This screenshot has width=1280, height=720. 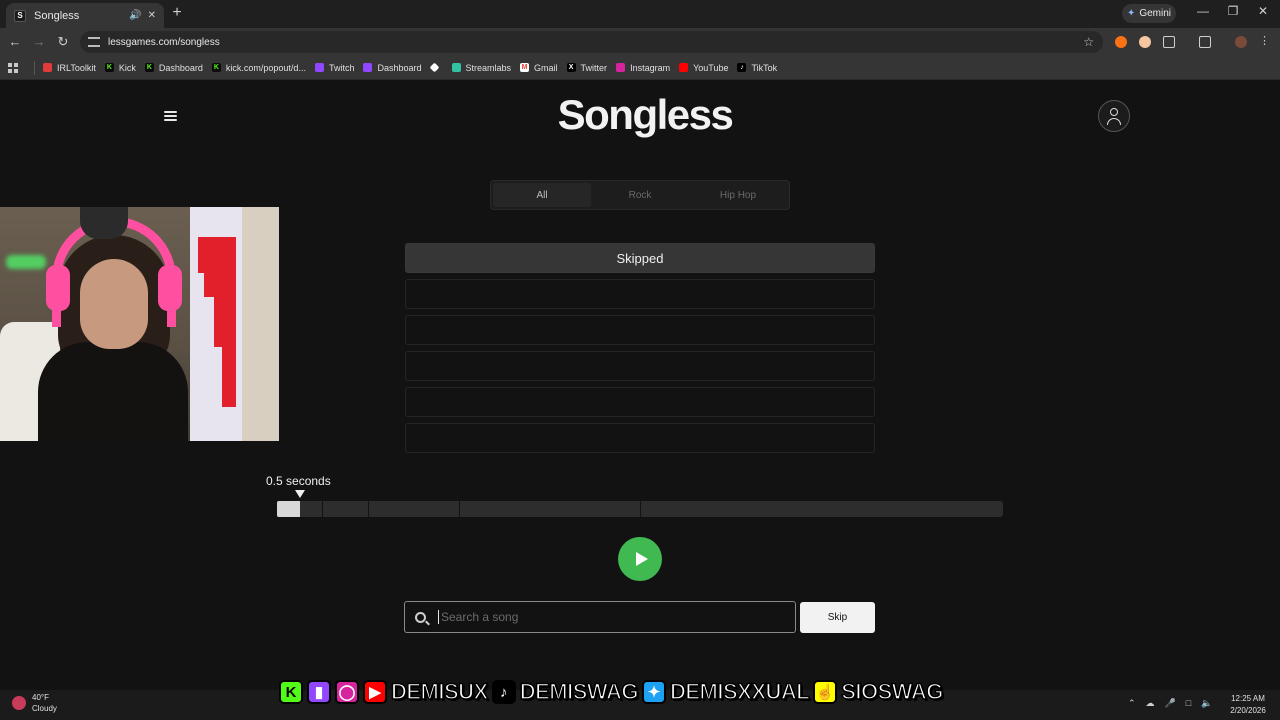 What do you see at coordinates (120, 68) in the screenshot?
I see `bookmark-item: K Kick` at bounding box center [120, 68].